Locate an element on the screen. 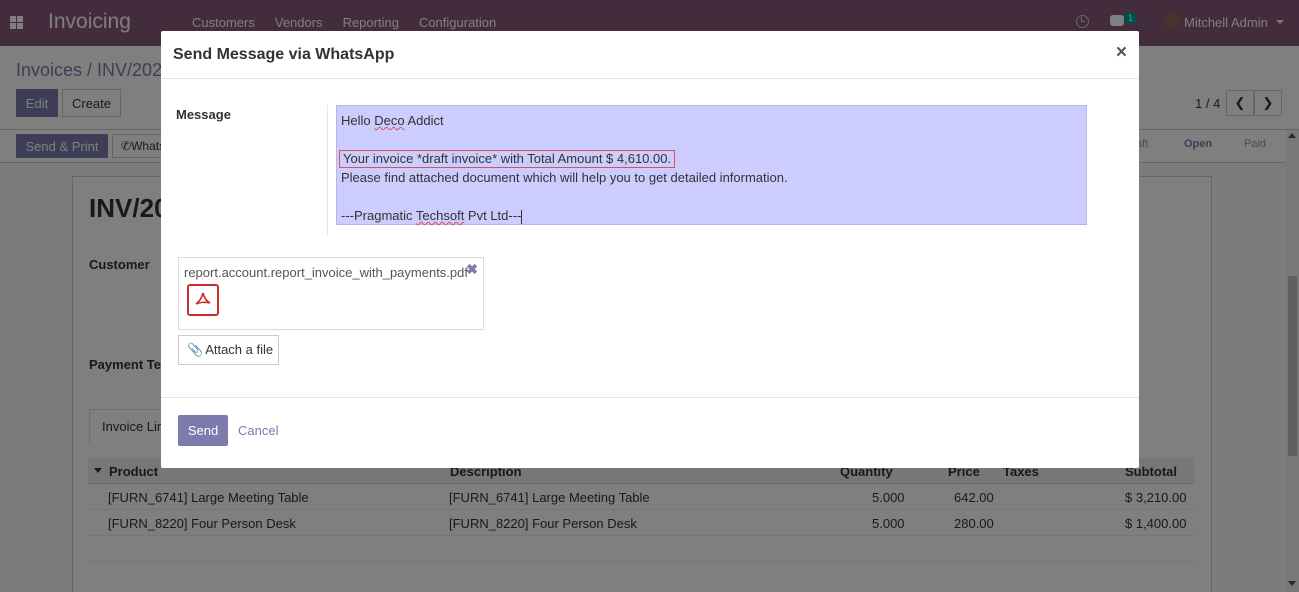  dialog-header: Send Message via WhatsApp × is located at coordinates (650, 55).